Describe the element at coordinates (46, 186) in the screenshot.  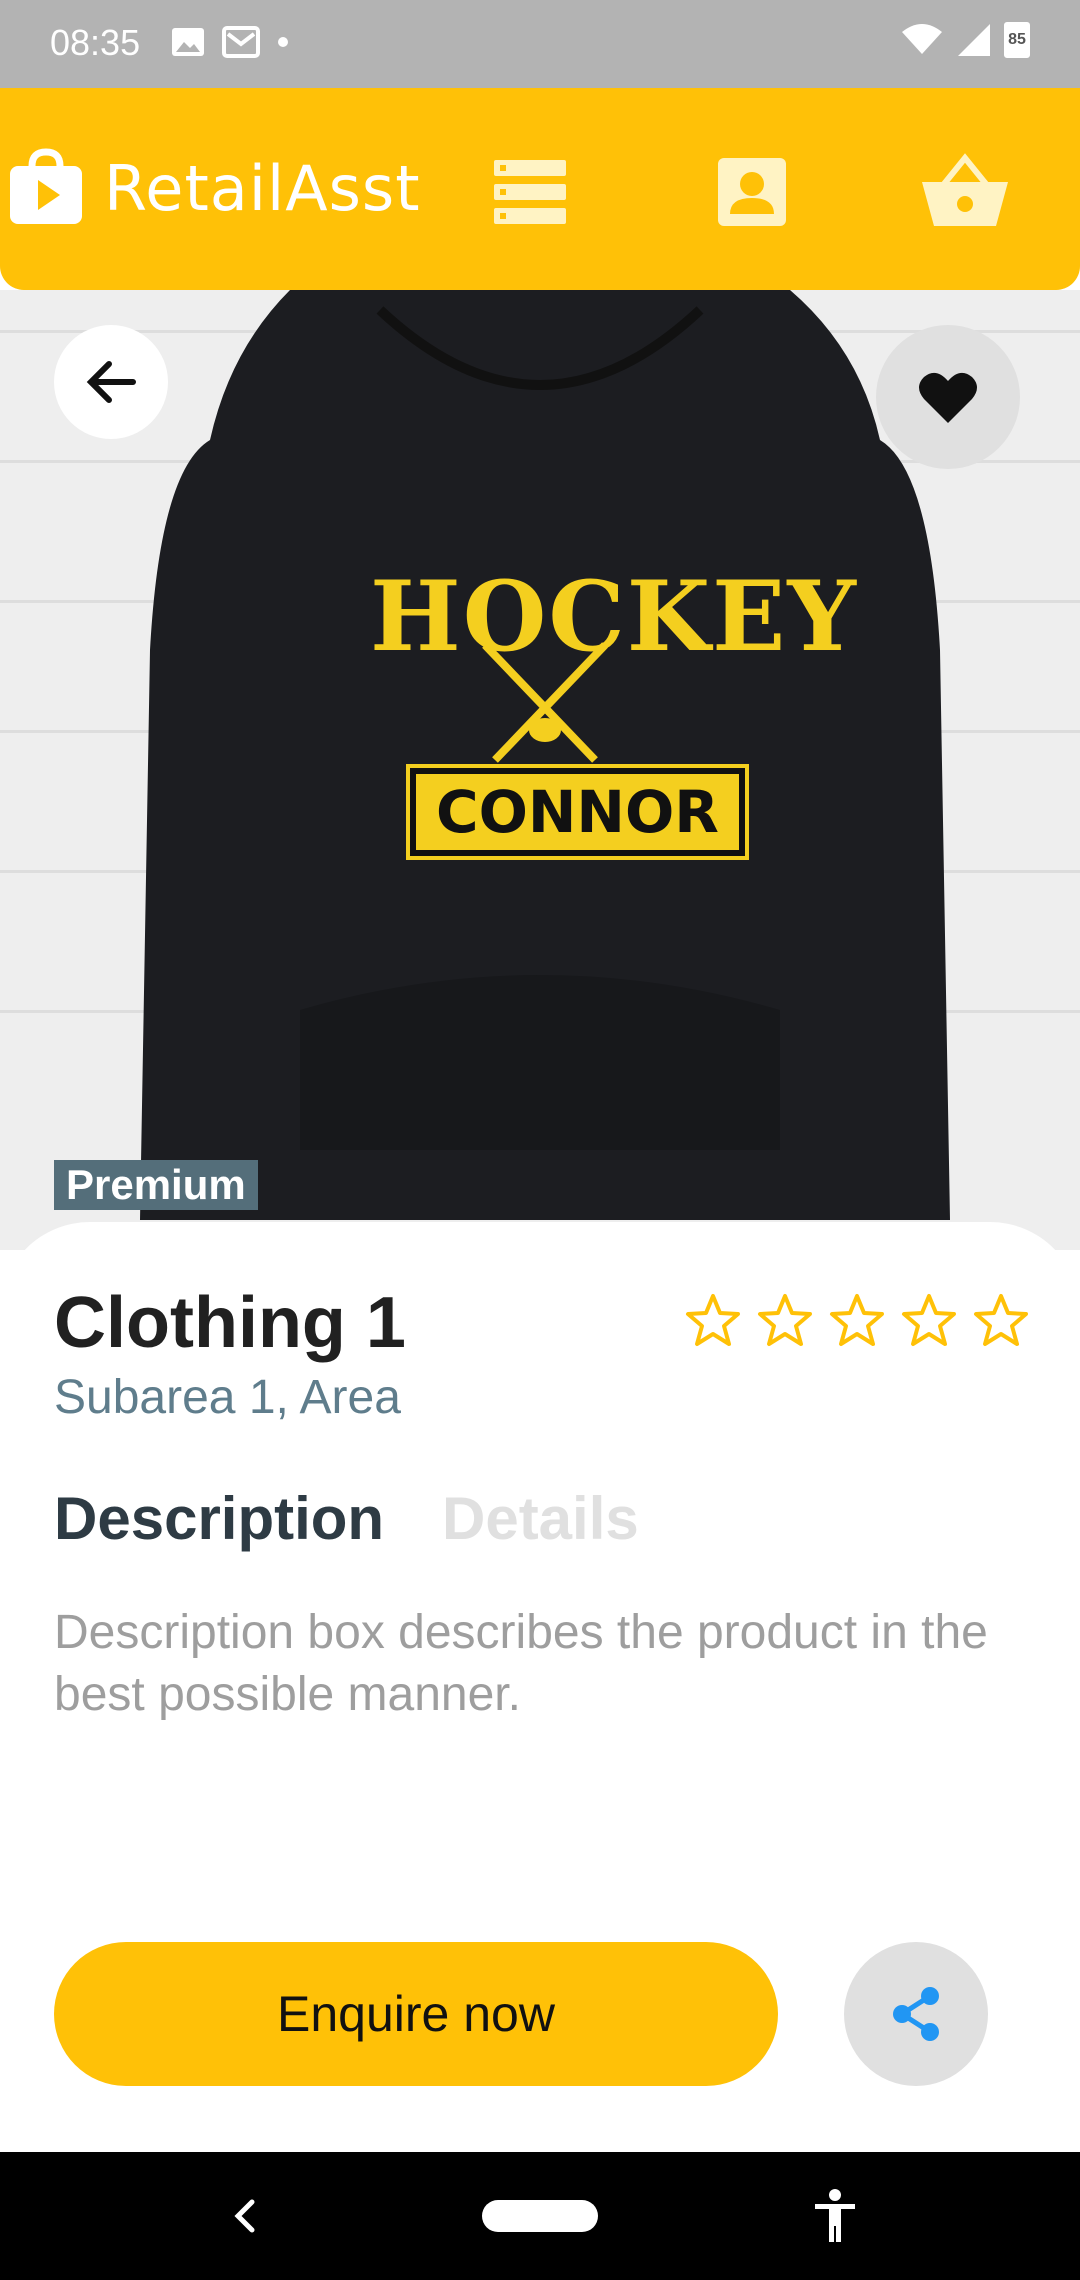
I see `shopping-bag-play-icon` at that location.